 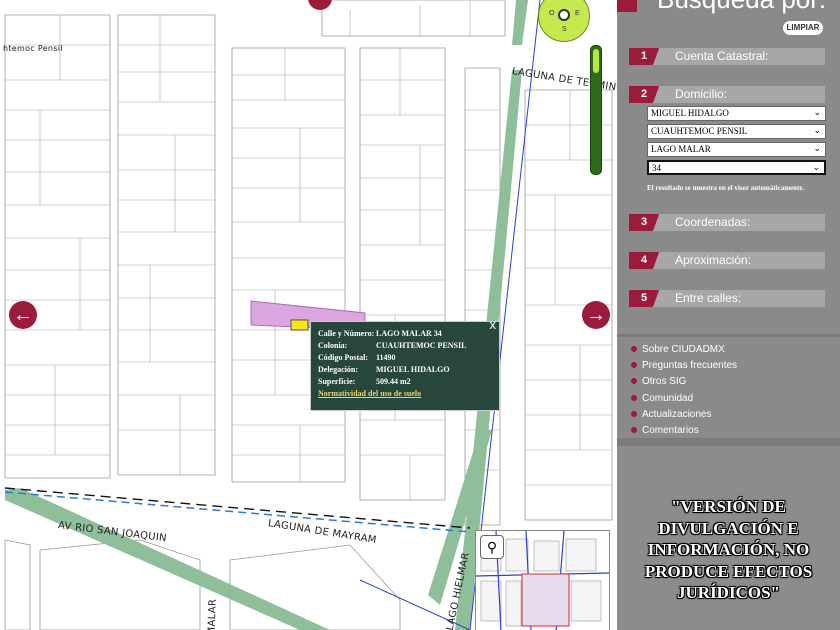 I want to click on link-actualizaciones: Actualizaciones, so click(x=671, y=414).